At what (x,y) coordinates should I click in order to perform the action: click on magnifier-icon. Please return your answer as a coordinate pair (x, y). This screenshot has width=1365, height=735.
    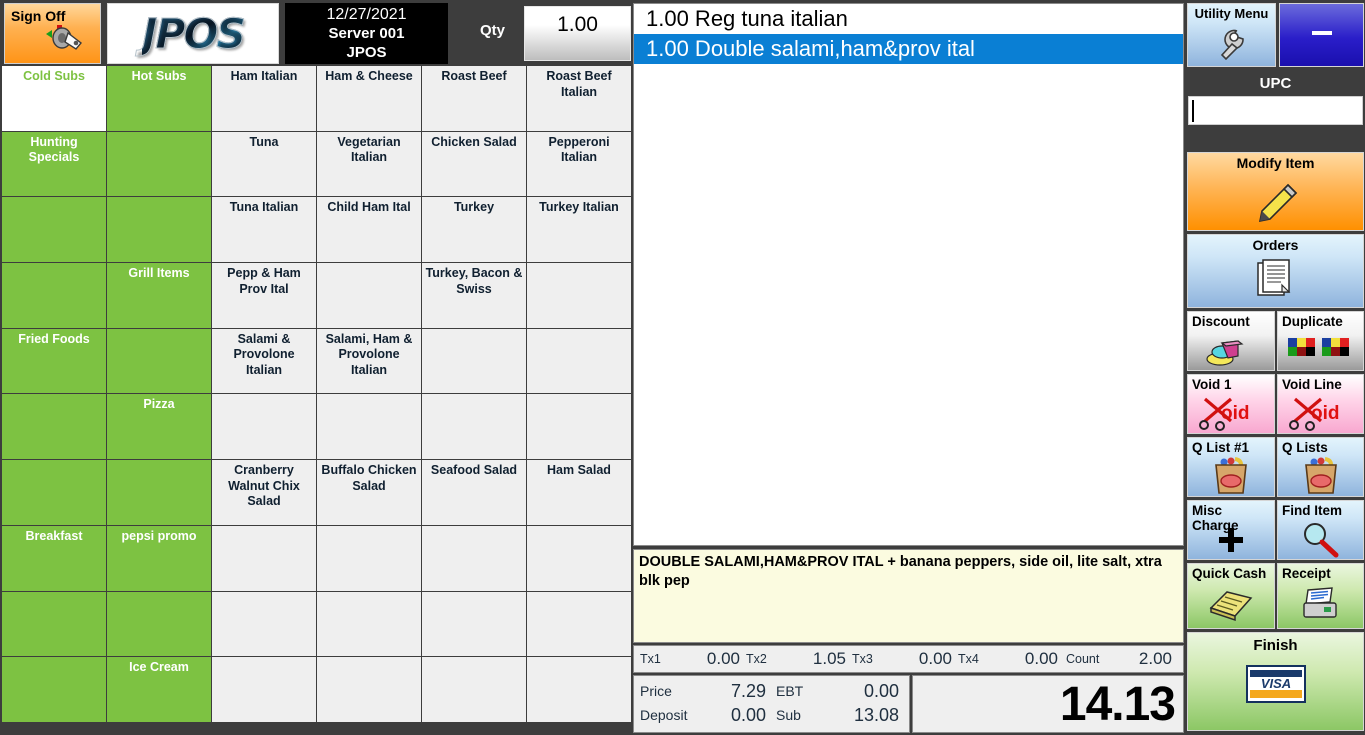
    Looking at the image, I should click on (1320, 540).